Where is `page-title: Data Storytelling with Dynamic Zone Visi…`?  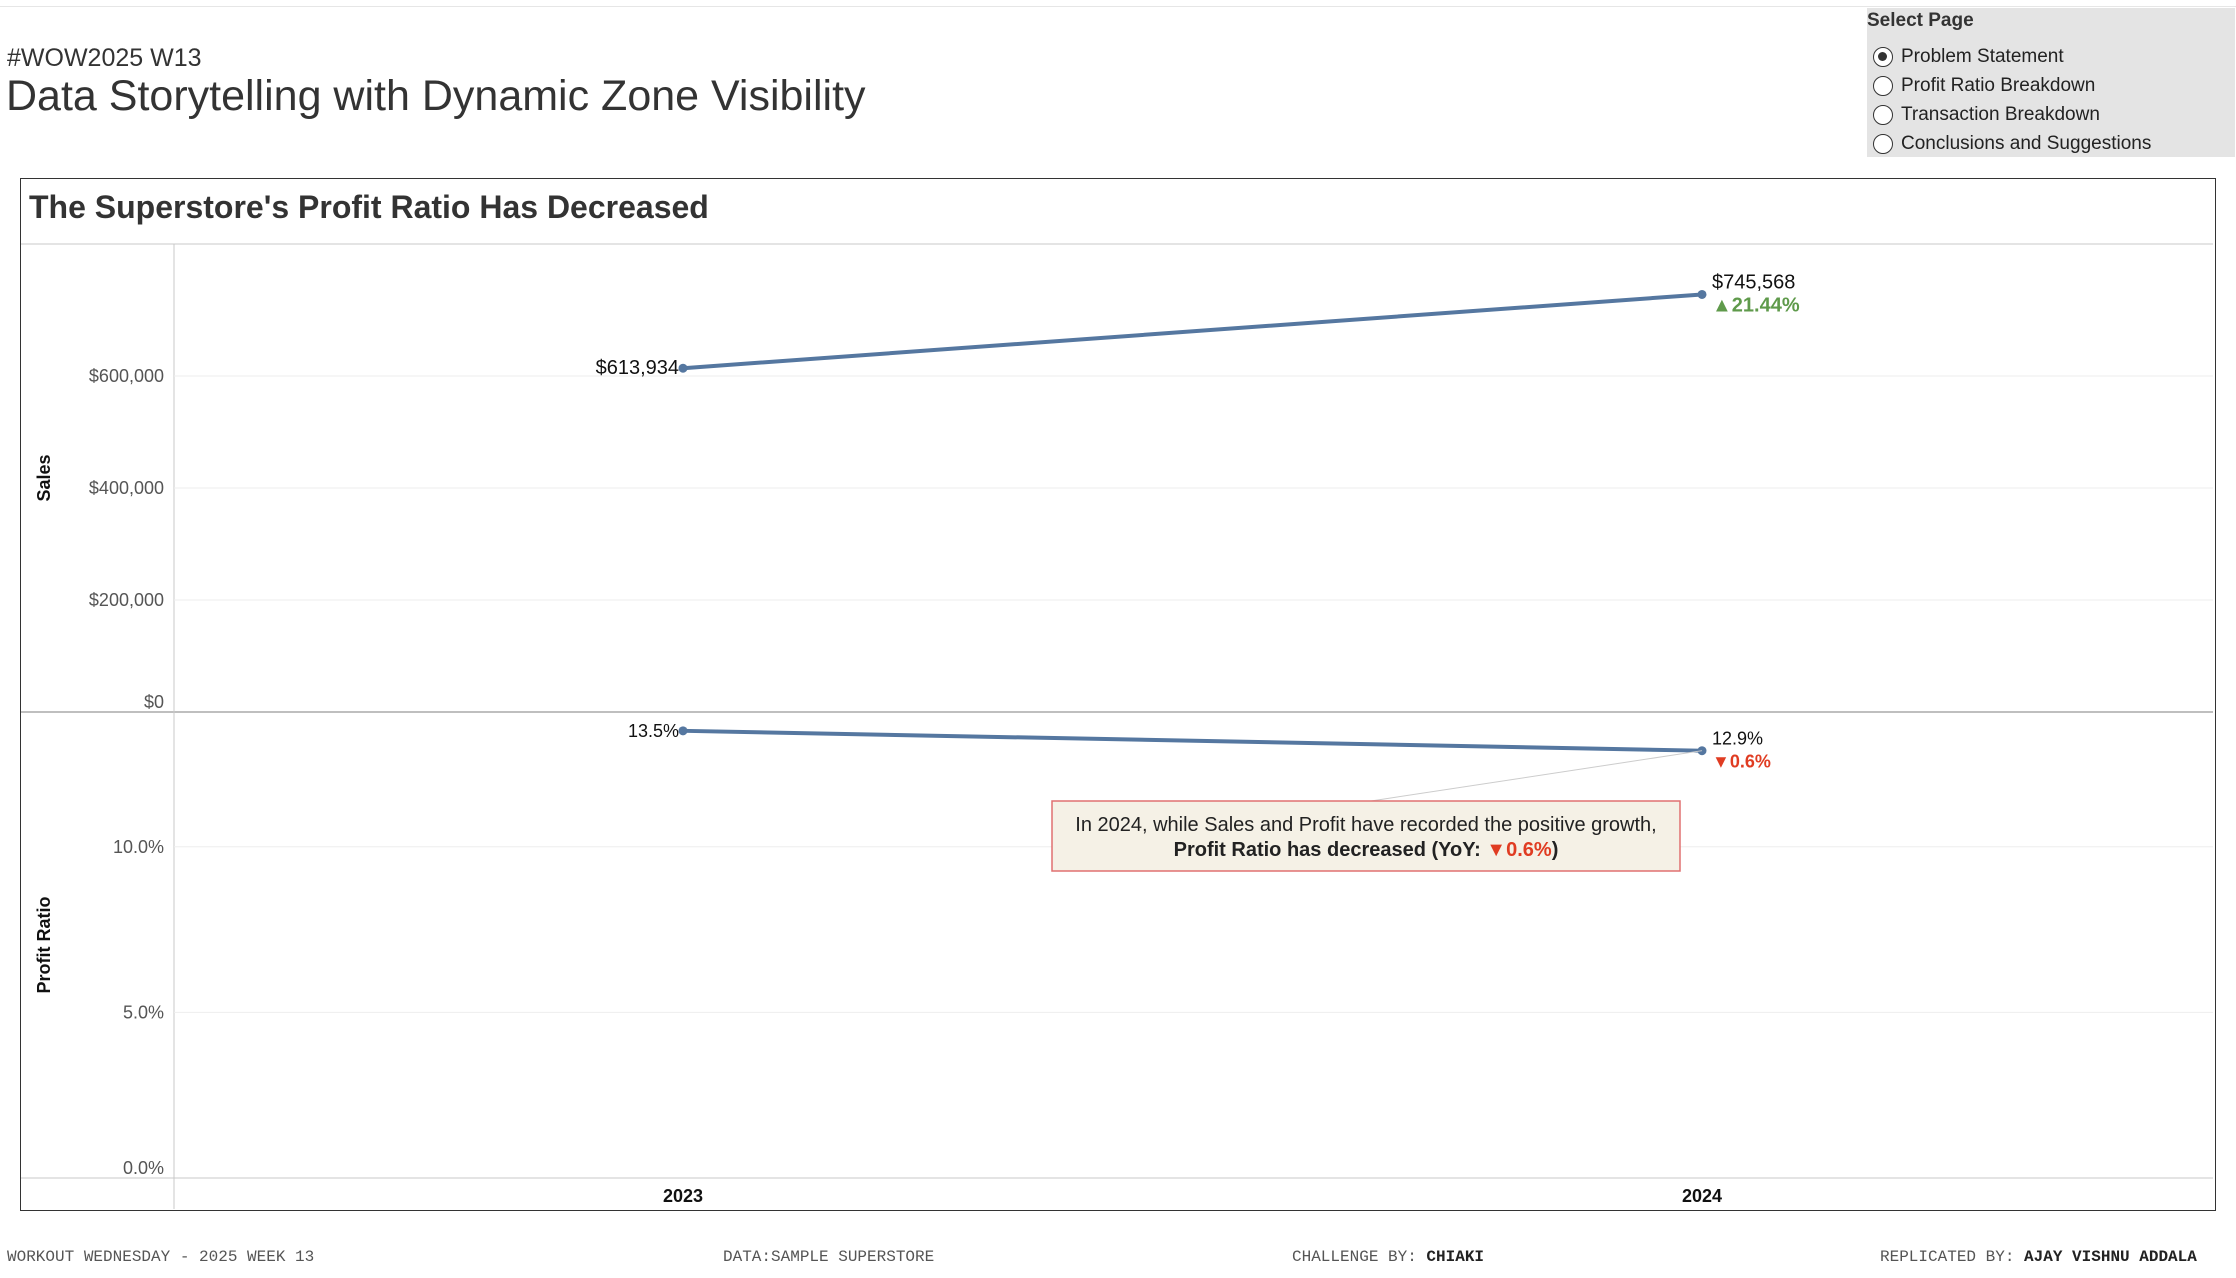
page-title: Data Storytelling with Dynamic Zone Visi… is located at coordinates (436, 96).